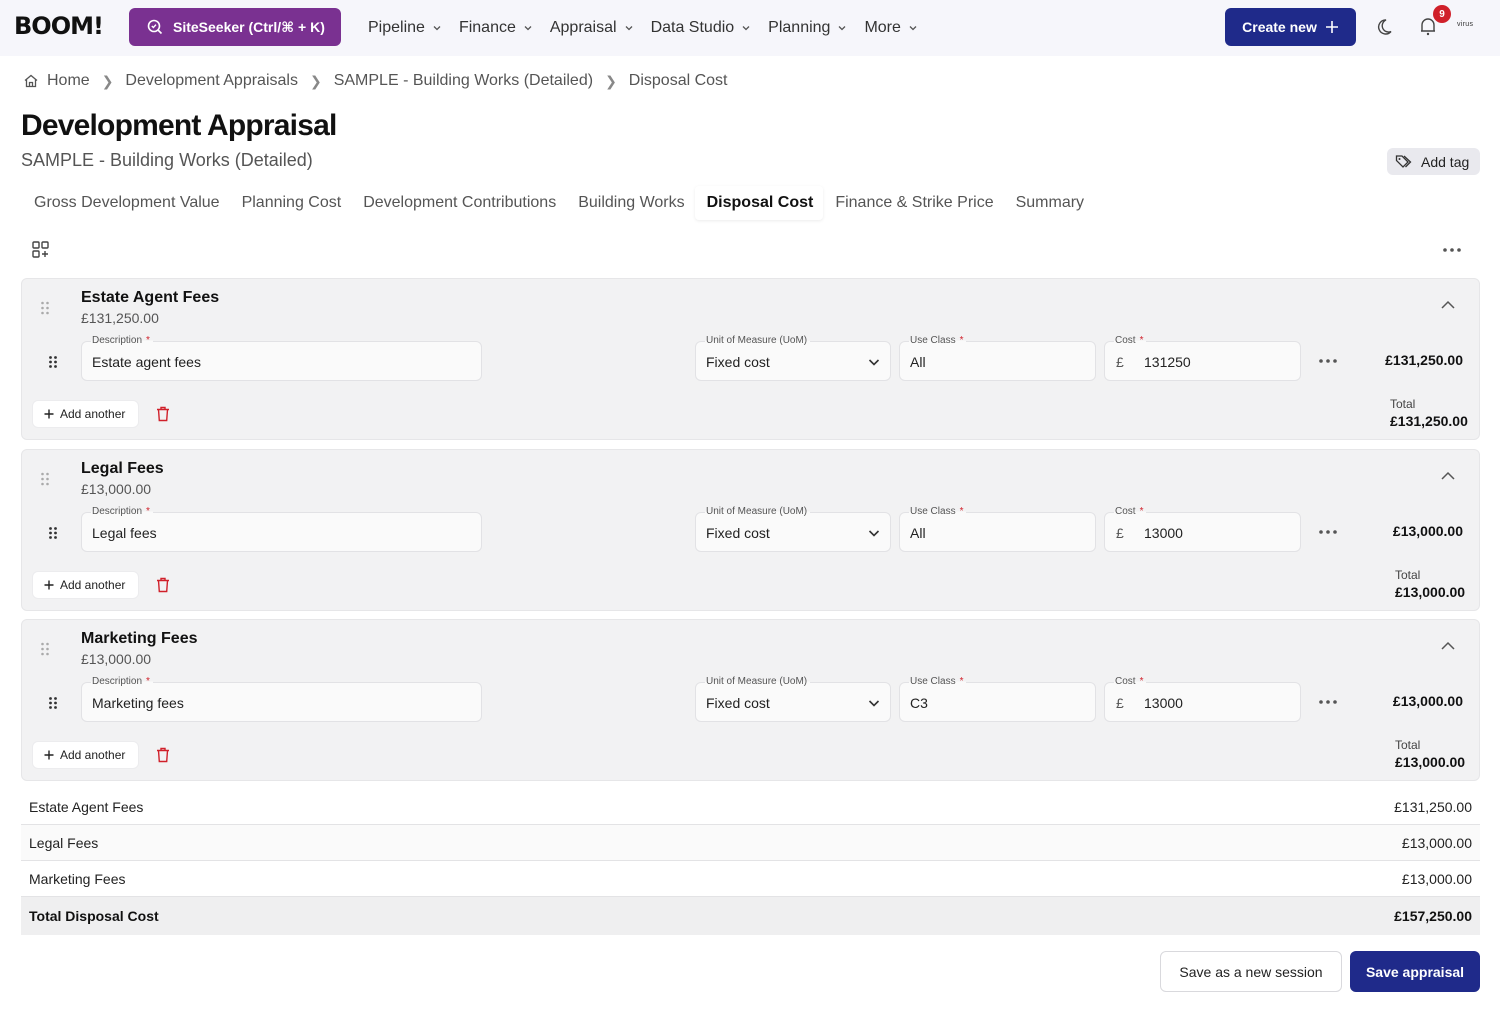 This screenshot has width=1500, height=1013. Describe the element at coordinates (458, 203) in the screenshot. I see `tab-development-contributions: Development Contributions` at that location.